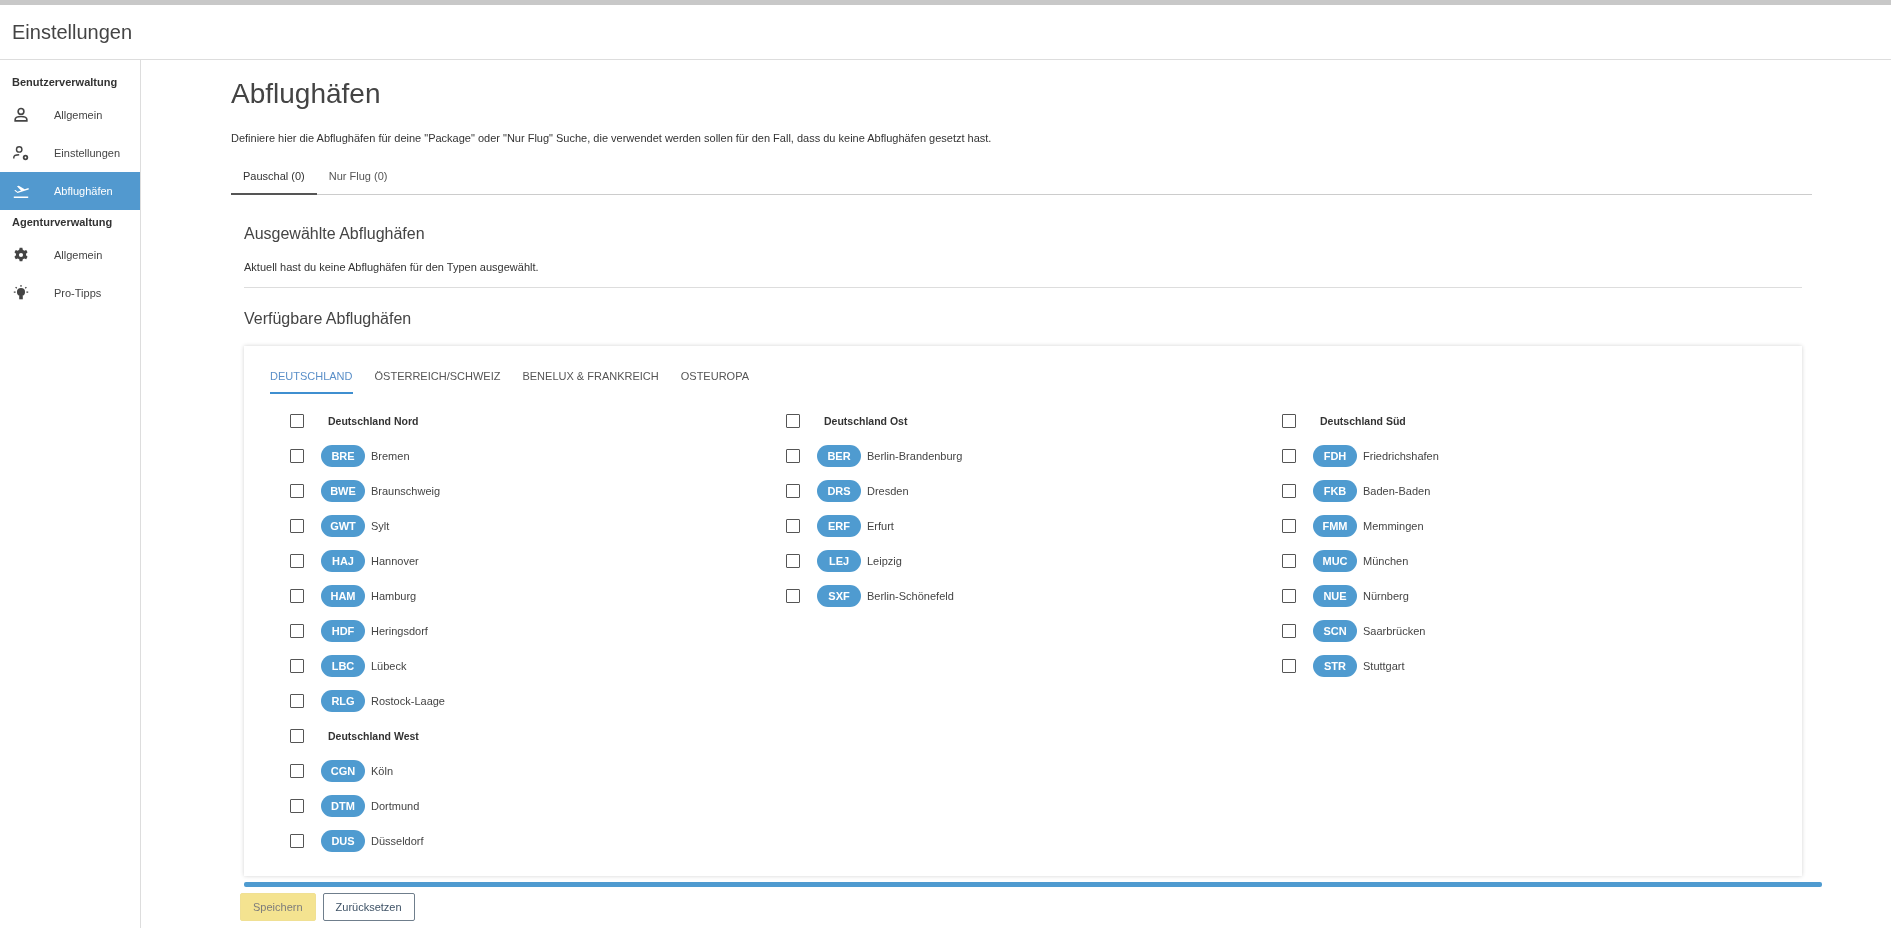 This screenshot has width=1891, height=928. I want to click on airport-name: Sylt, so click(380, 525).